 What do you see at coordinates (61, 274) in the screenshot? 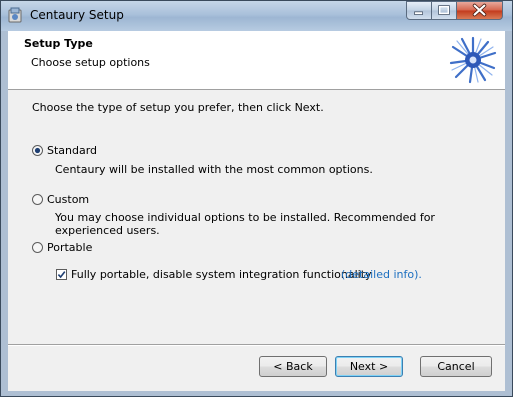
I see `portable-checkbox` at bounding box center [61, 274].